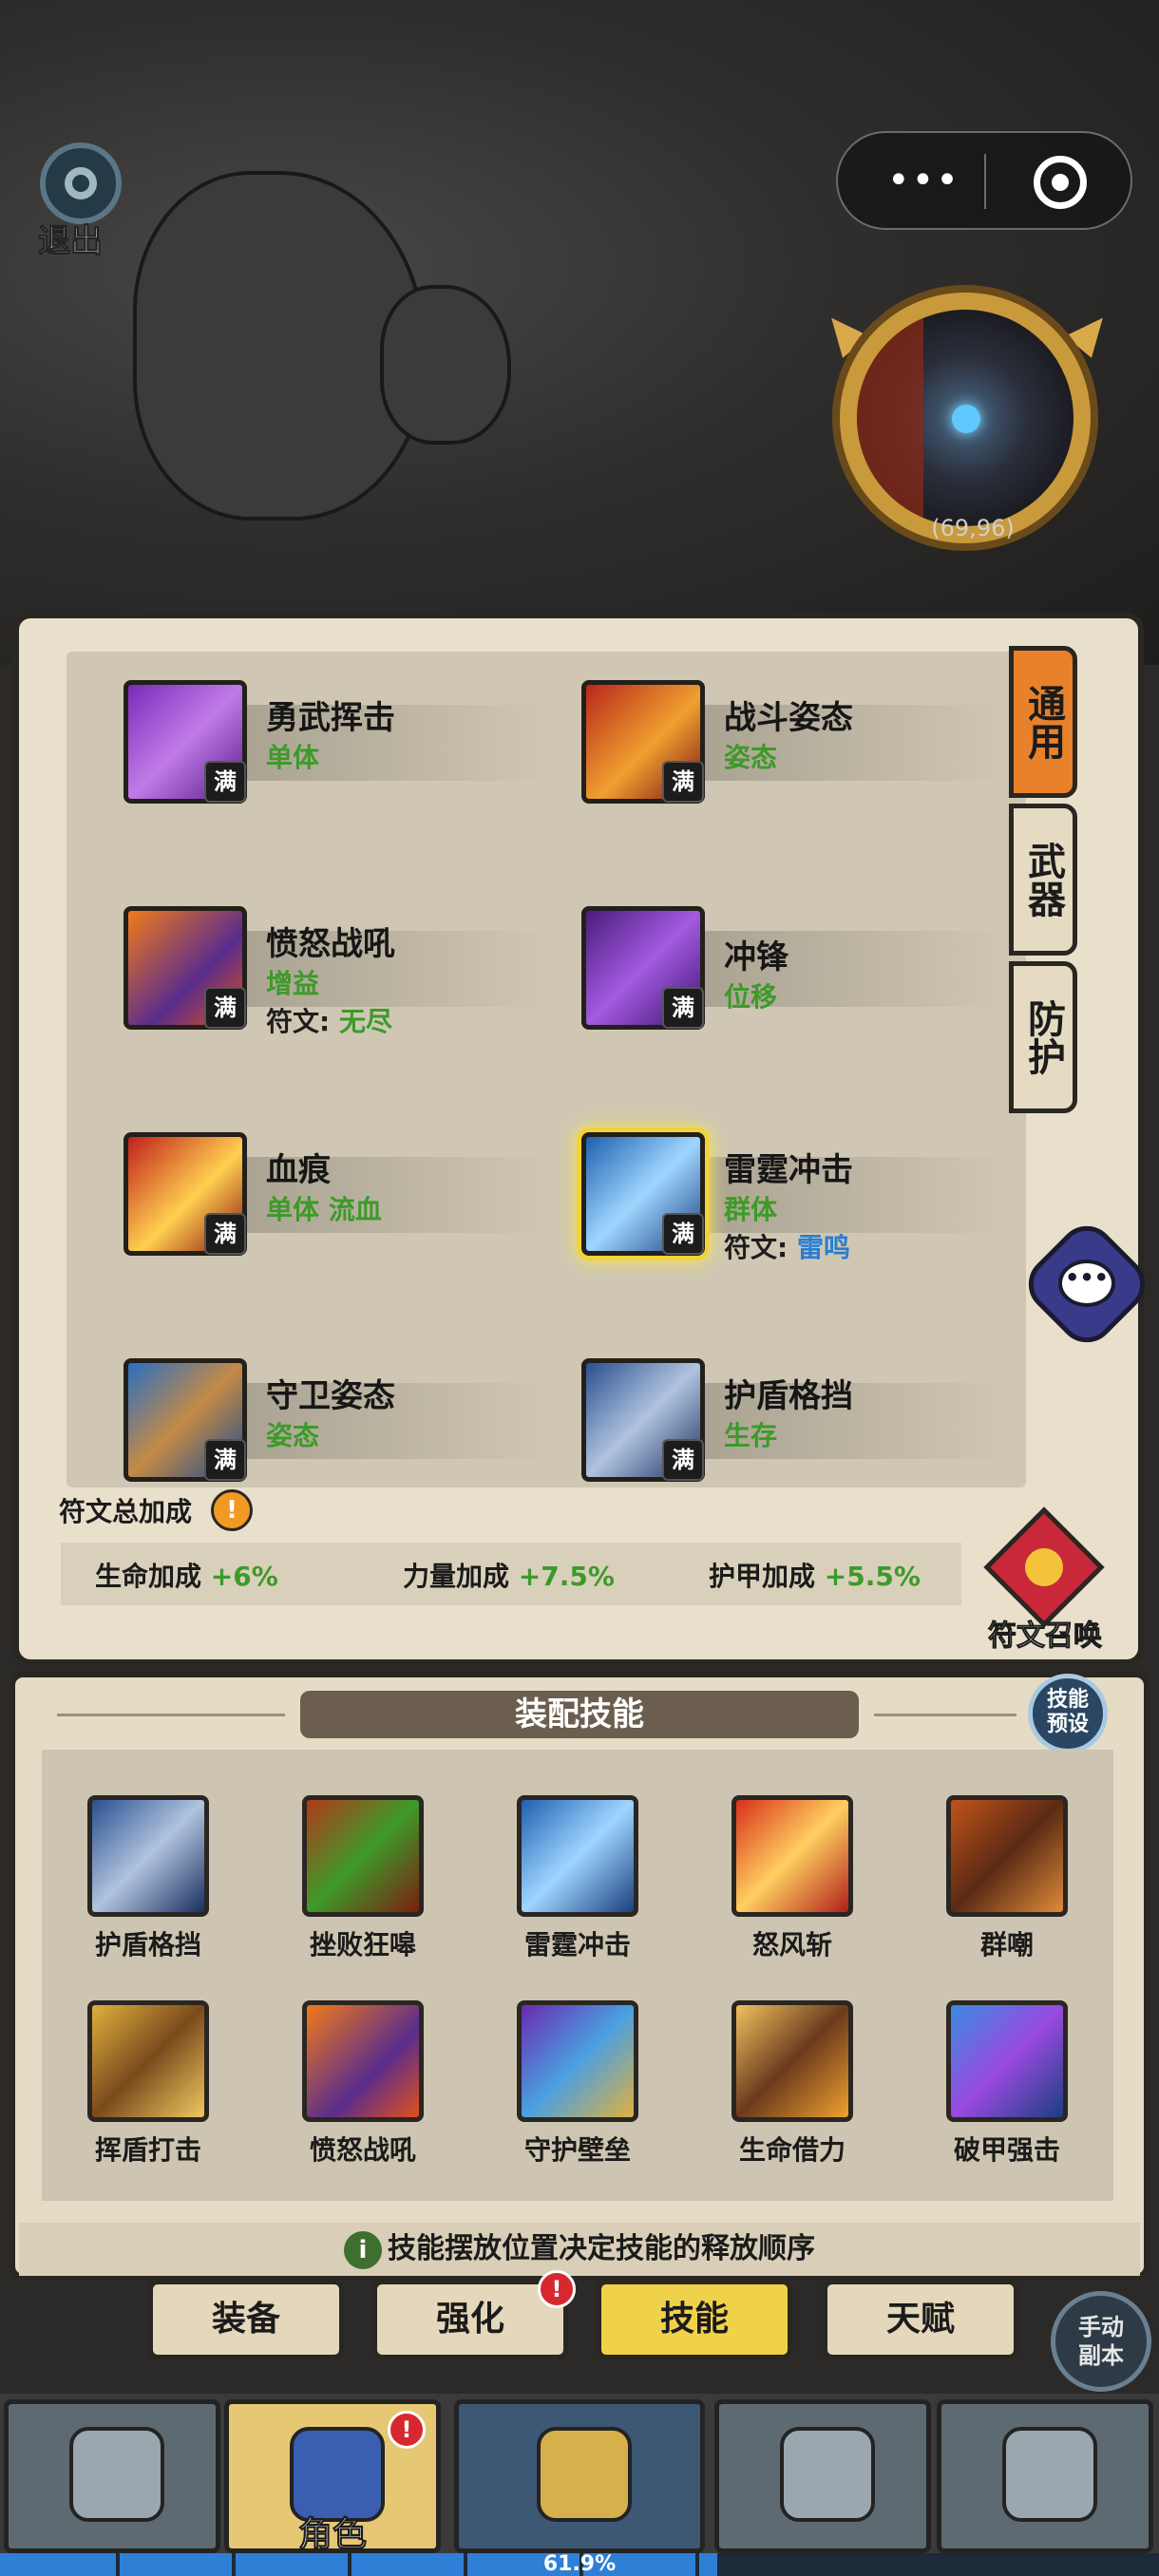 The width and height of the screenshot is (1159, 2576). Describe the element at coordinates (1006, 2150) in the screenshot. I see `equipped-skill-label: 破甲强击` at that location.